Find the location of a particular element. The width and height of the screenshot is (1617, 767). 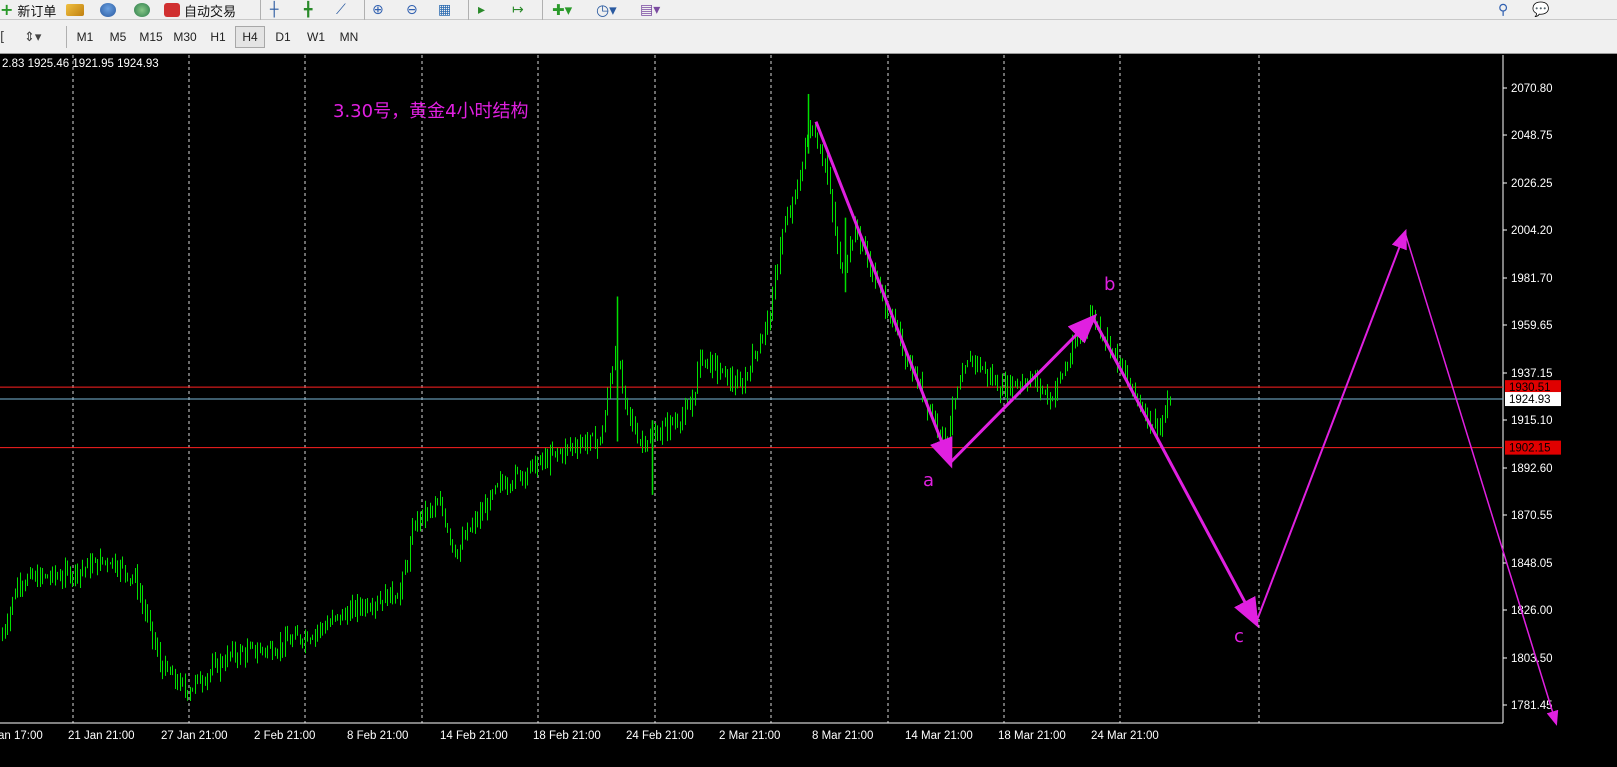

zoom-in-button: ⊕ is located at coordinates (378, 10).